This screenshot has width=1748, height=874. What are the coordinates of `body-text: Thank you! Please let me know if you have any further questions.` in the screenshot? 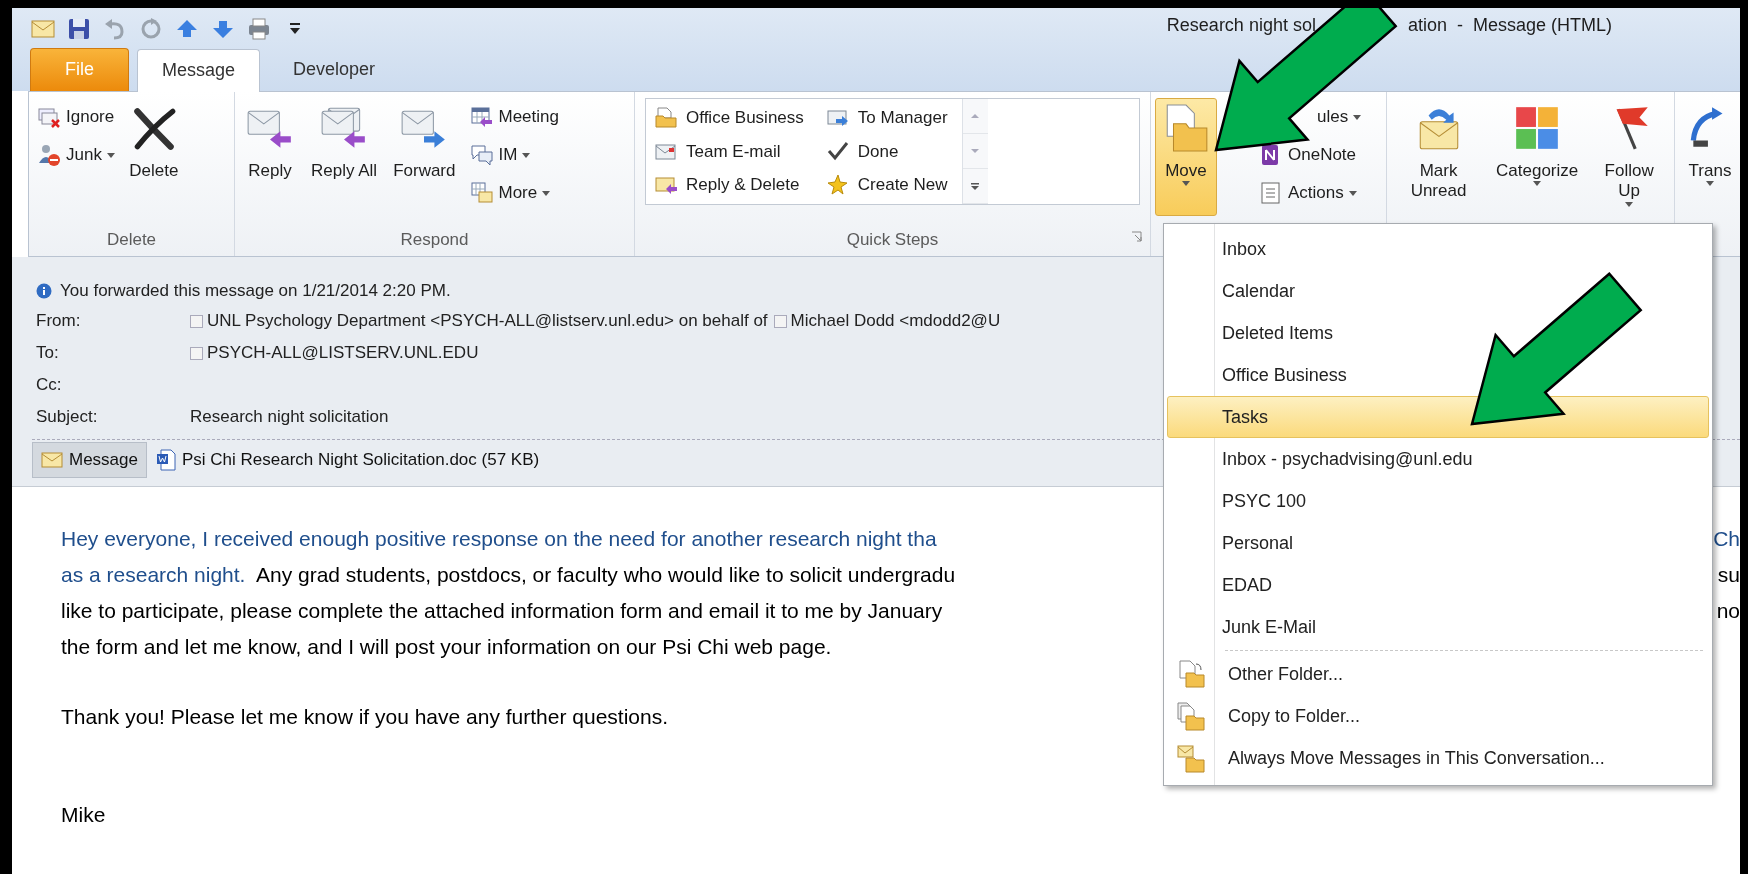 It's located at (364, 717).